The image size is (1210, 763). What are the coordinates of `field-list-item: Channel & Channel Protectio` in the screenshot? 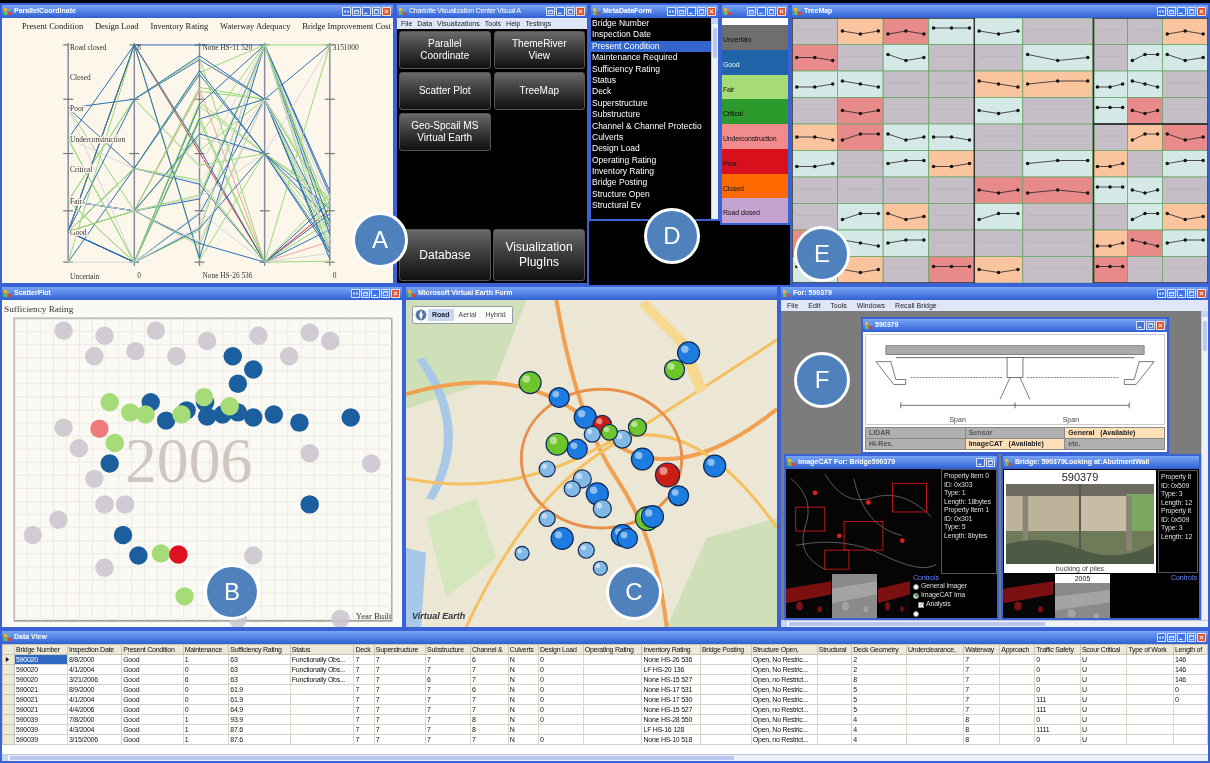 It's located at (651, 126).